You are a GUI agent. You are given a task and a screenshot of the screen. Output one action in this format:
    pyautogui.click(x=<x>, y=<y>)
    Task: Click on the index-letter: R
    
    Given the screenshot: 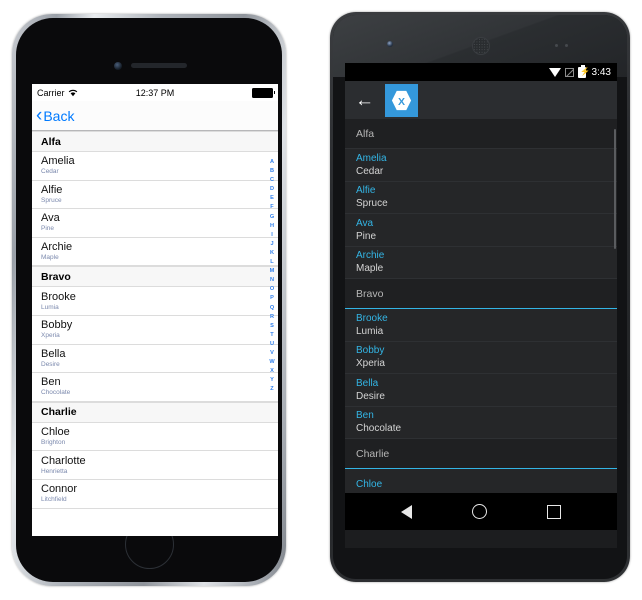 What is the action you would take?
    pyautogui.click(x=272, y=317)
    